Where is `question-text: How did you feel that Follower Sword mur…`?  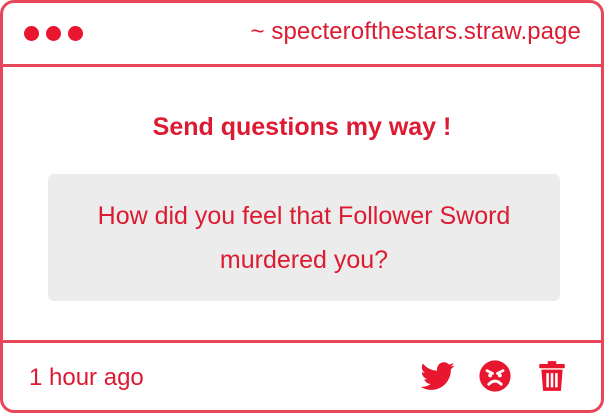
question-text: How did you feel that Follower Sword mur… is located at coordinates (304, 237).